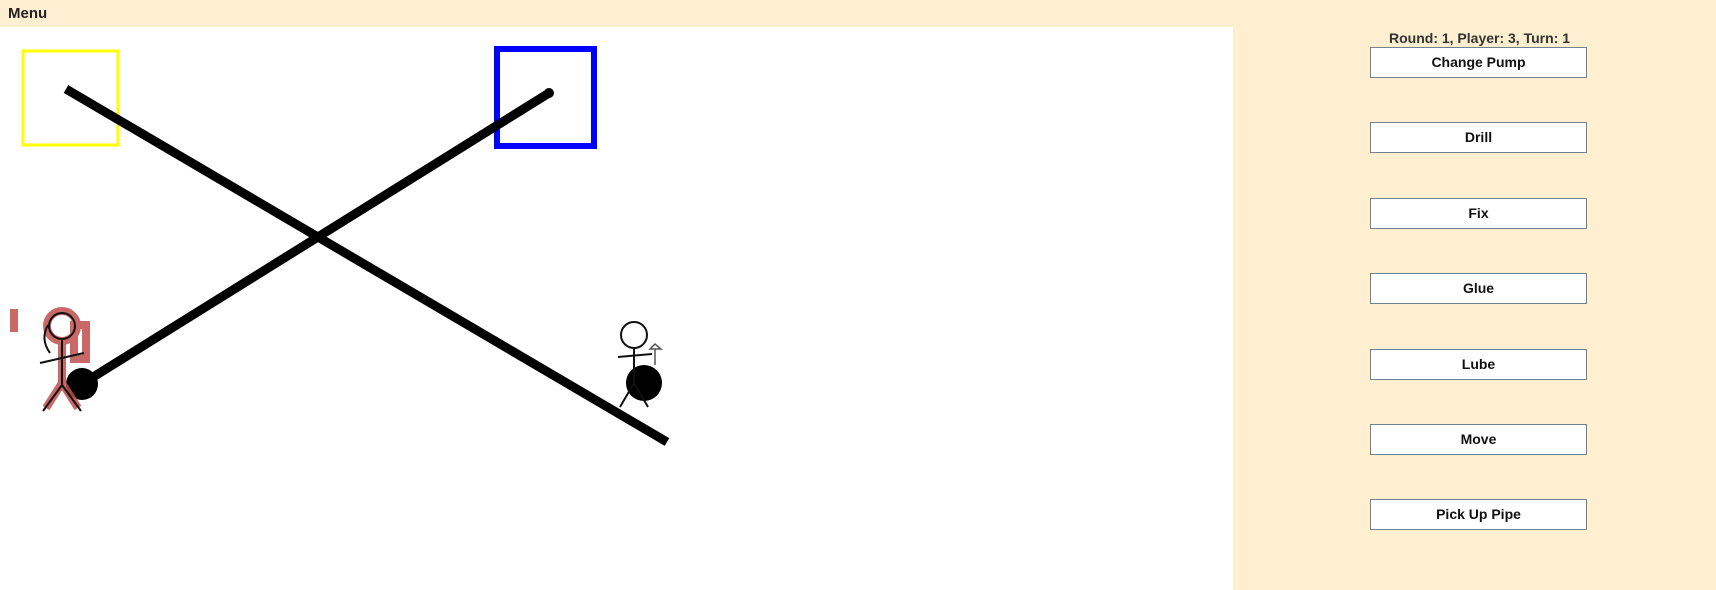 This screenshot has height=590, width=1716. What do you see at coordinates (27, 13) in the screenshot?
I see `menu-button: Menu` at bounding box center [27, 13].